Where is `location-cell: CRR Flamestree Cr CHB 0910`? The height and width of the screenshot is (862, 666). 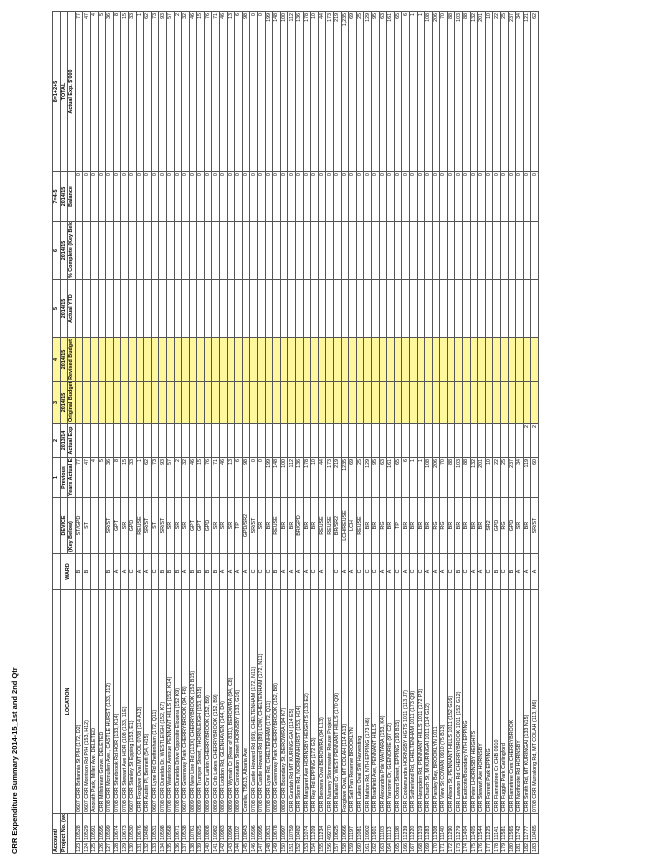
location-cell: CRR Flamestree Cr CHB 0910 is located at coordinates (496, 701).